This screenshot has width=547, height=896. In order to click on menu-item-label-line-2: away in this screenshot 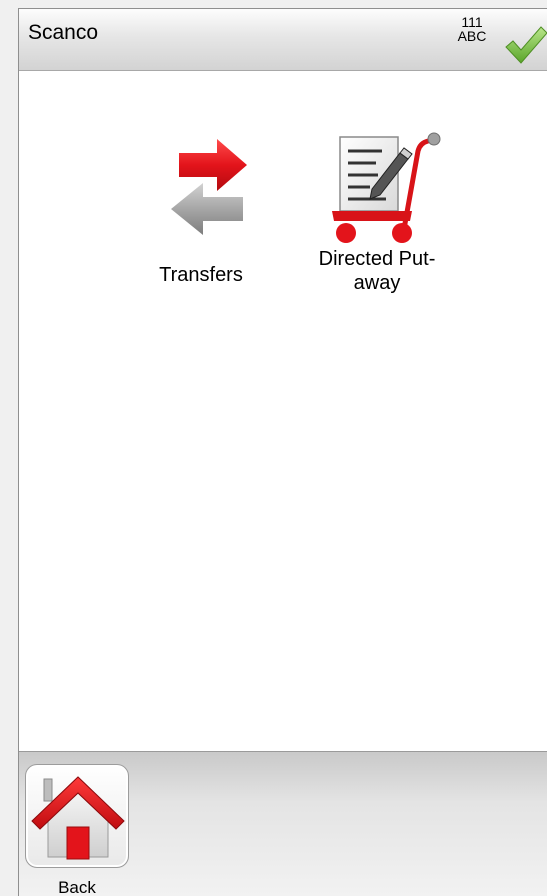, I will do `click(377, 283)`.